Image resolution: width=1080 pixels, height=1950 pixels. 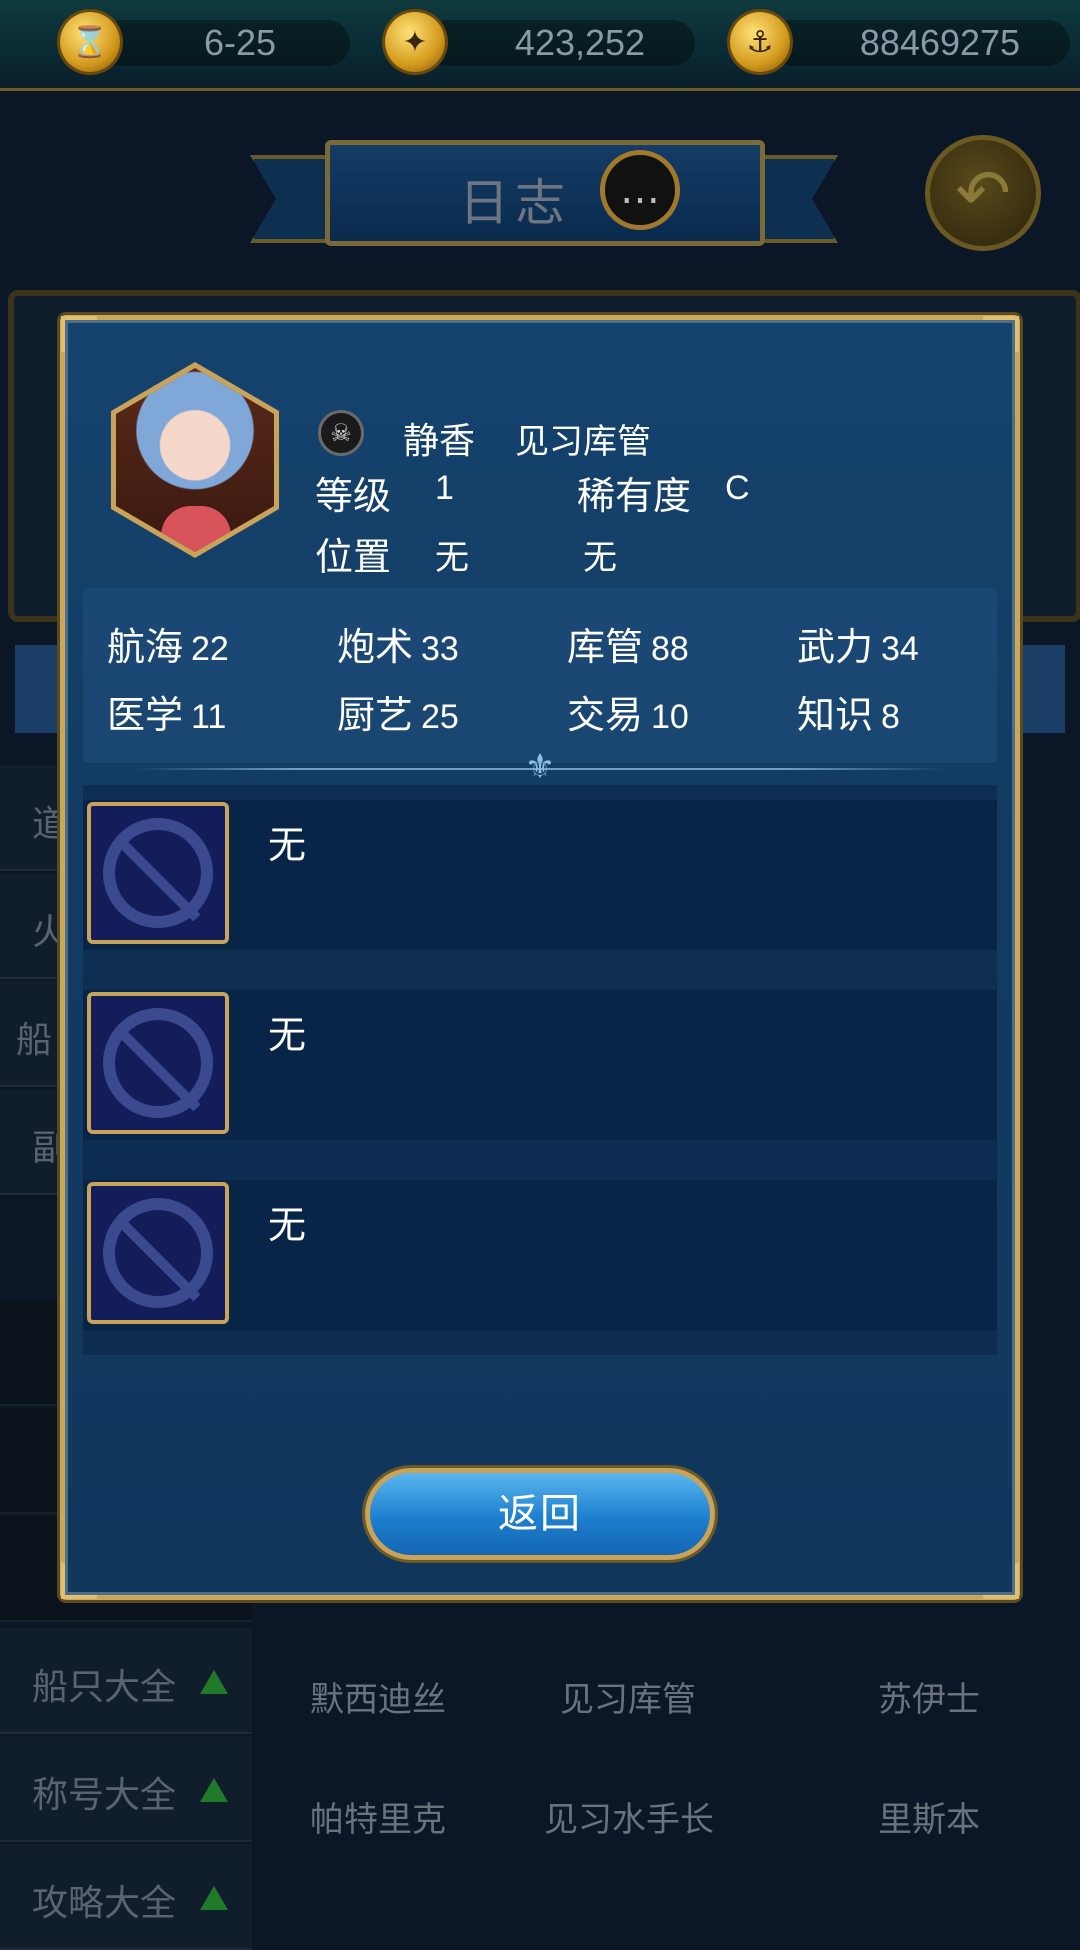 What do you see at coordinates (660, 1702) in the screenshot?
I see `list-item: 默西迪丝 见习库管 苏伊士` at bounding box center [660, 1702].